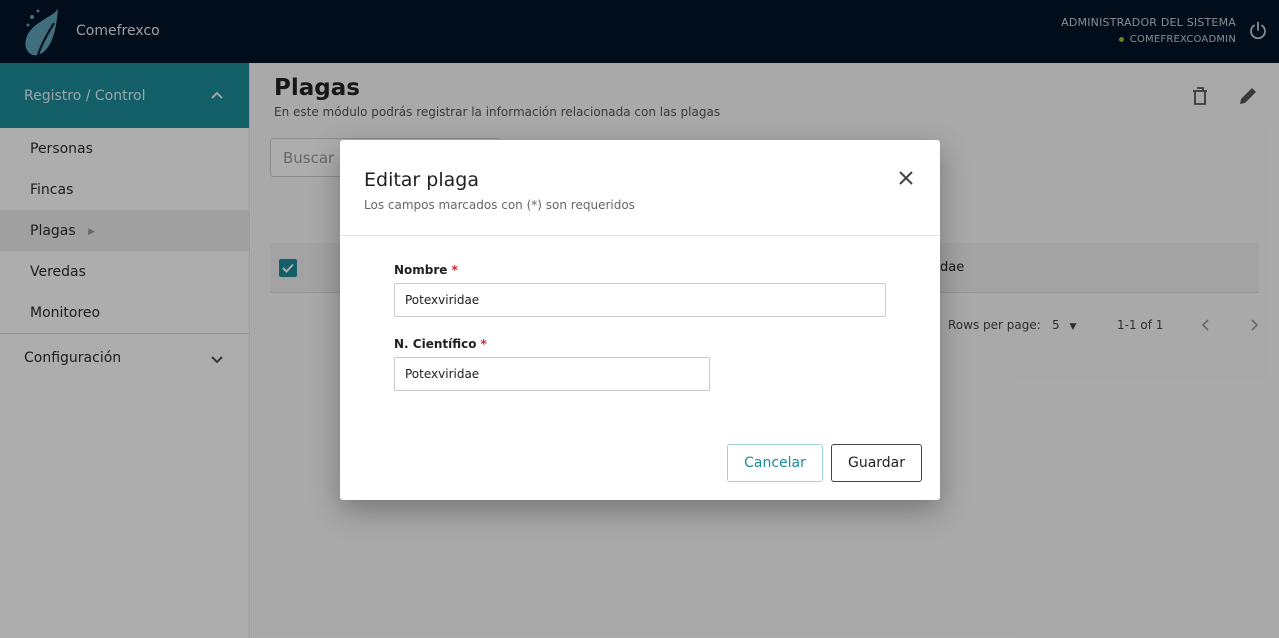 This screenshot has width=1279, height=638. What do you see at coordinates (421, 180) in the screenshot?
I see `dialog-title: Editar plaga` at bounding box center [421, 180].